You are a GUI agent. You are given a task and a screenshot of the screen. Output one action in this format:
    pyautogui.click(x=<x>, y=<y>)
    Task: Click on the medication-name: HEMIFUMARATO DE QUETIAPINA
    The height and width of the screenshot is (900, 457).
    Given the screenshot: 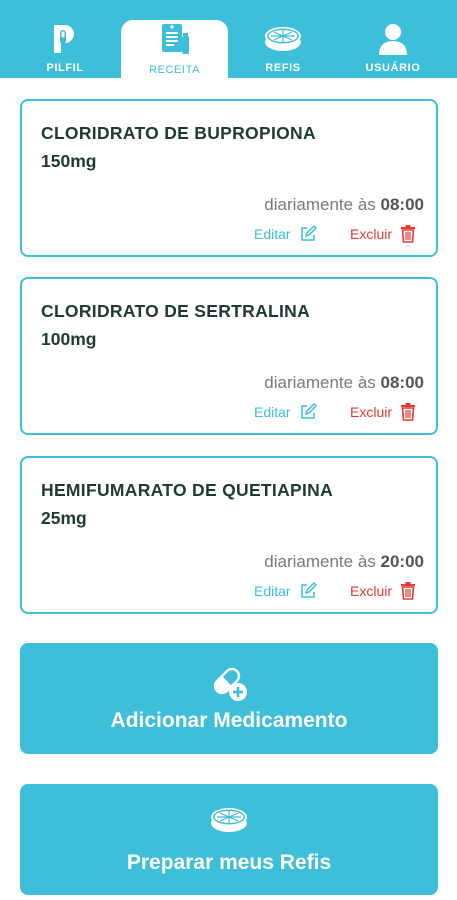 What is the action you would take?
    pyautogui.click(x=187, y=490)
    